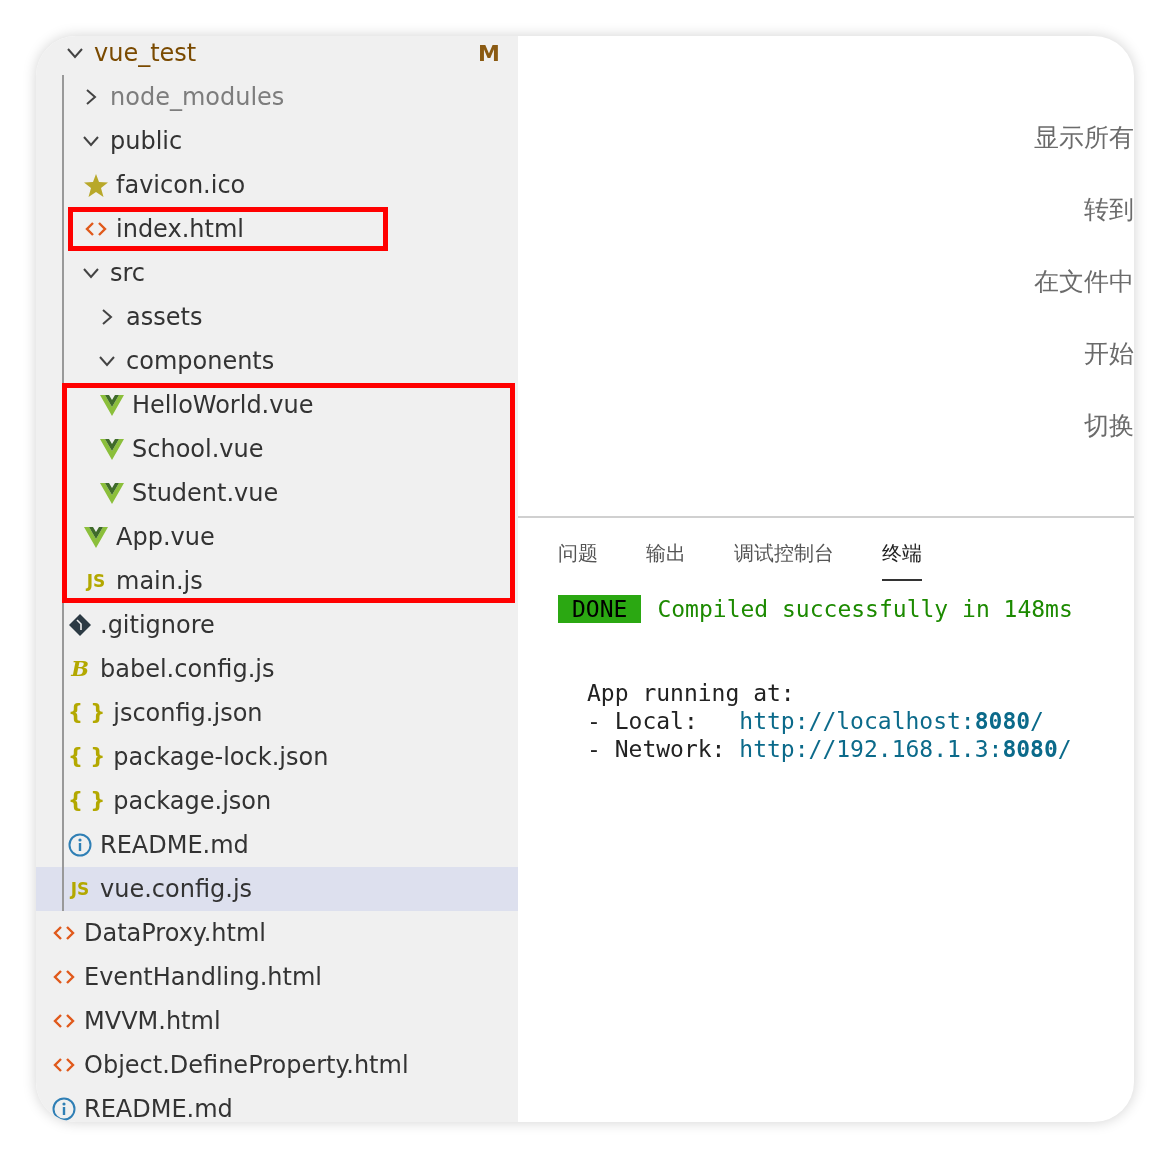  Describe the element at coordinates (277, 55) in the screenshot. I see `folder-item: vue_test M` at that location.